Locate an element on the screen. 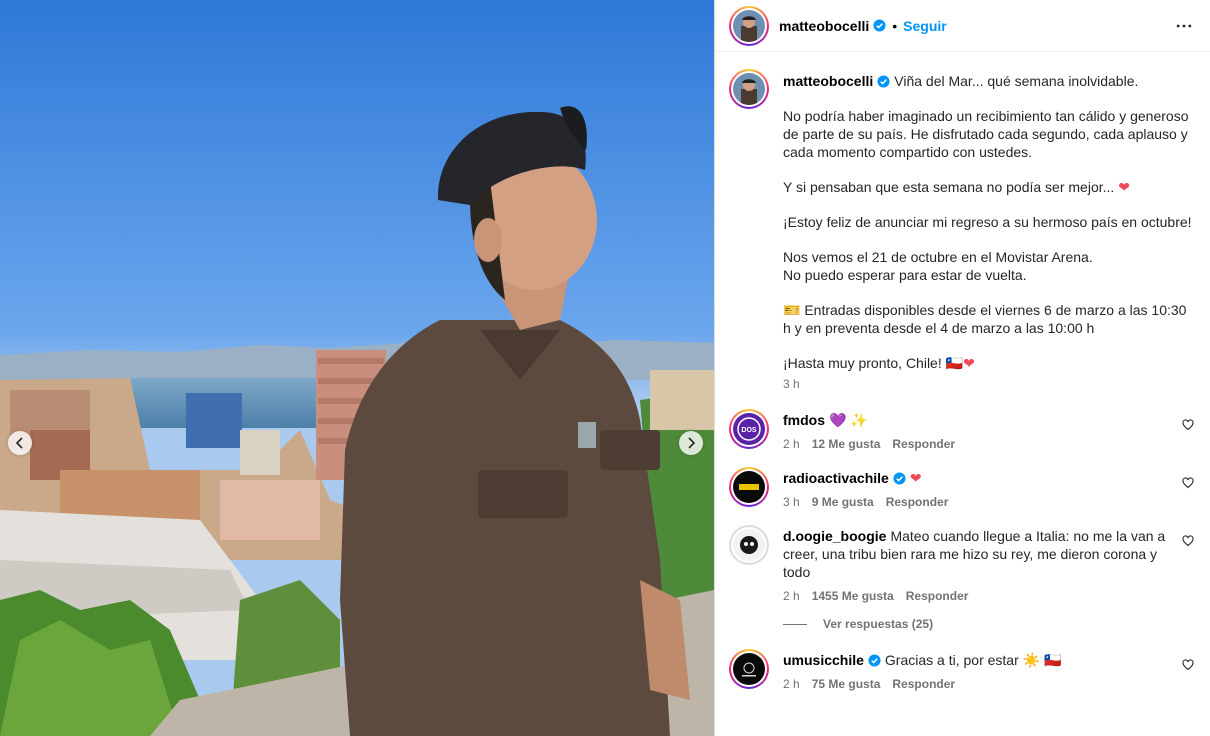 The height and width of the screenshot is (736, 1210). comment-likes: 12 Me gusta is located at coordinates (846, 444).